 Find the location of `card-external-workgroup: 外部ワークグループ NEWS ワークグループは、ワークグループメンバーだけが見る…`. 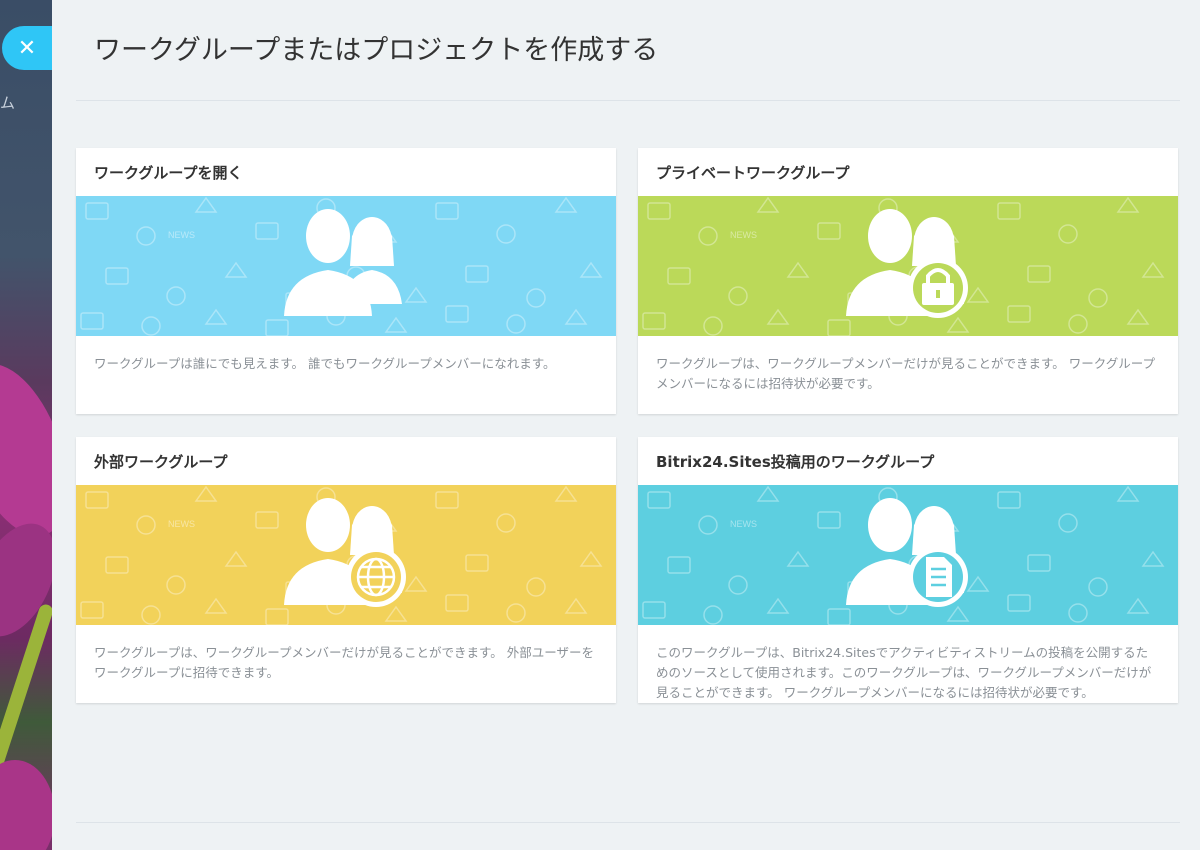

card-external-workgroup: 外部ワークグループ NEWS ワークグループは、ワークグループメンバーだけが見る… is located at coordinates (346, 570).